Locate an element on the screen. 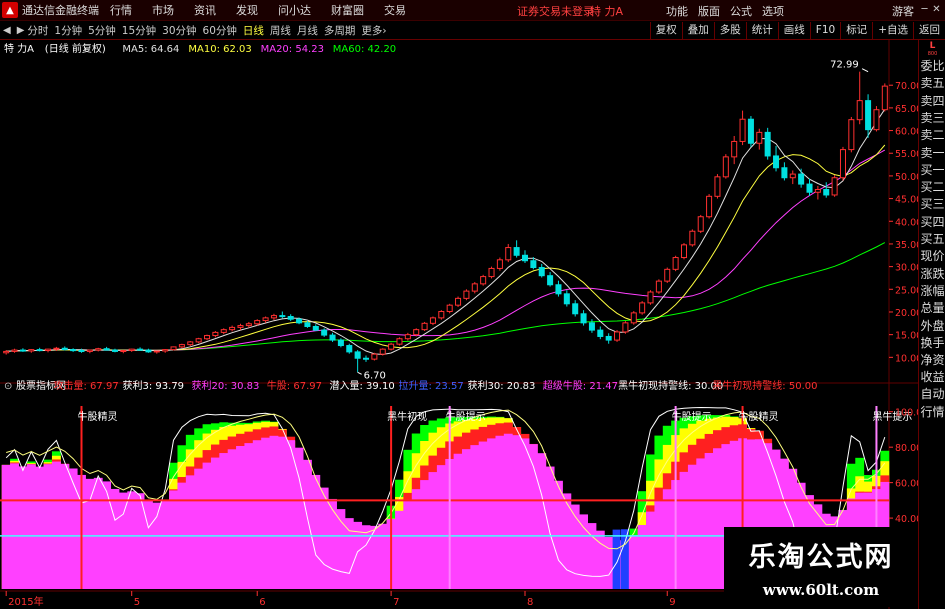 The image size is (945, 609). login-status: 证券交易未登录 is located at coordinates (555, 11).